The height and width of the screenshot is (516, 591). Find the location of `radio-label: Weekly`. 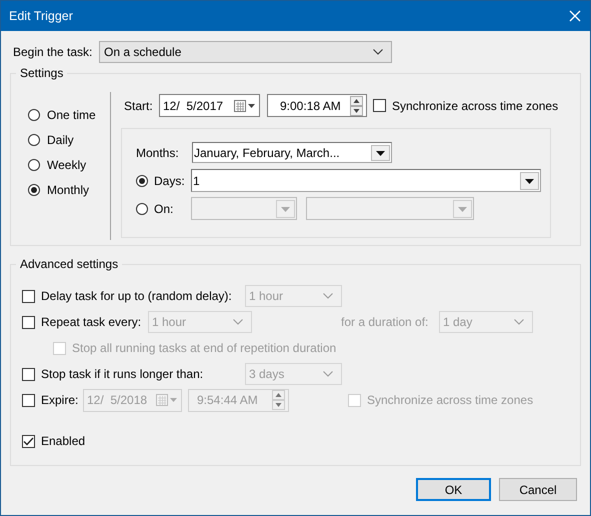

radio-label: Weekly is located at coordinates (66, 165).